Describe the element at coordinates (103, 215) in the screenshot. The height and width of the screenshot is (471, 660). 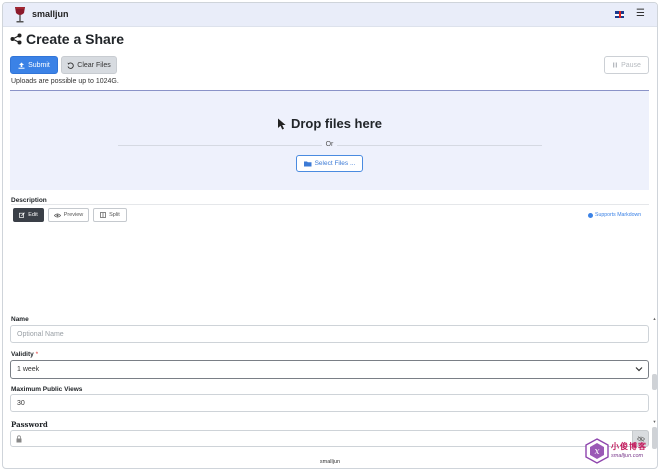
I see `columns-icon` at that location.